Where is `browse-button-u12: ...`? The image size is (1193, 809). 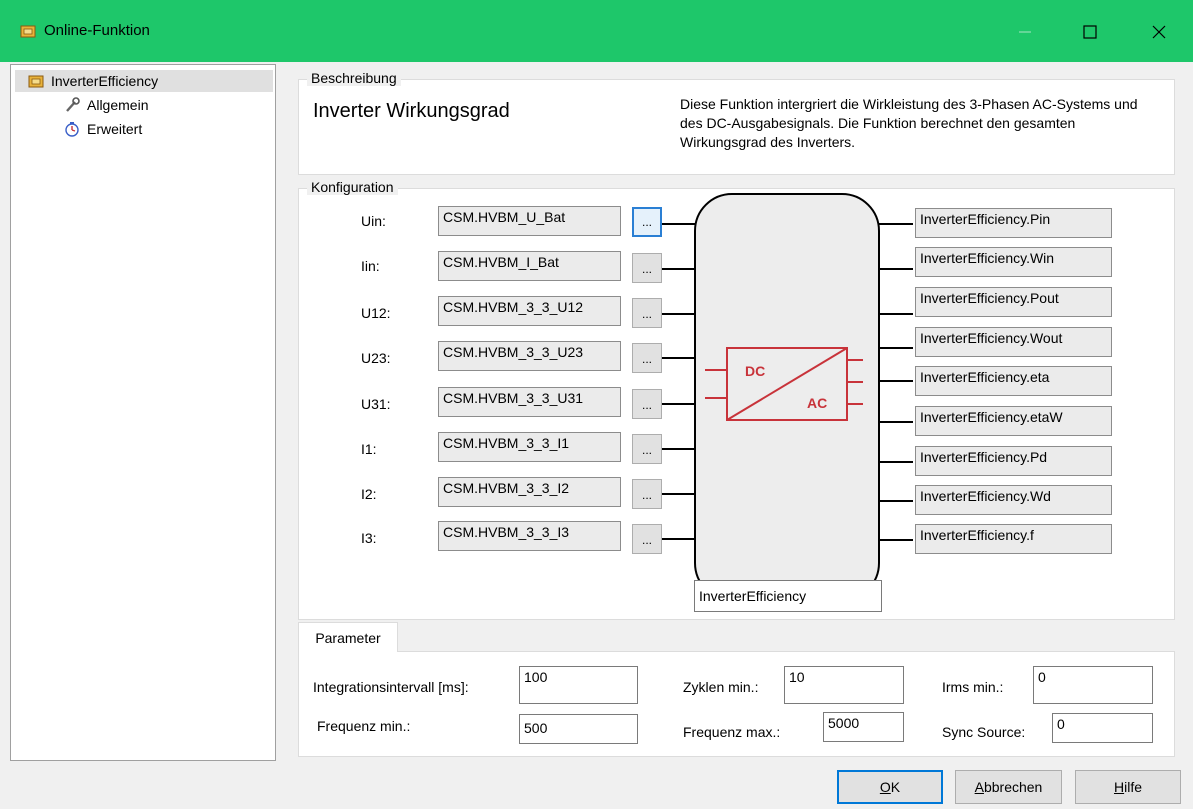
browse-button-u12: ... is located at coordinates (647, 313).